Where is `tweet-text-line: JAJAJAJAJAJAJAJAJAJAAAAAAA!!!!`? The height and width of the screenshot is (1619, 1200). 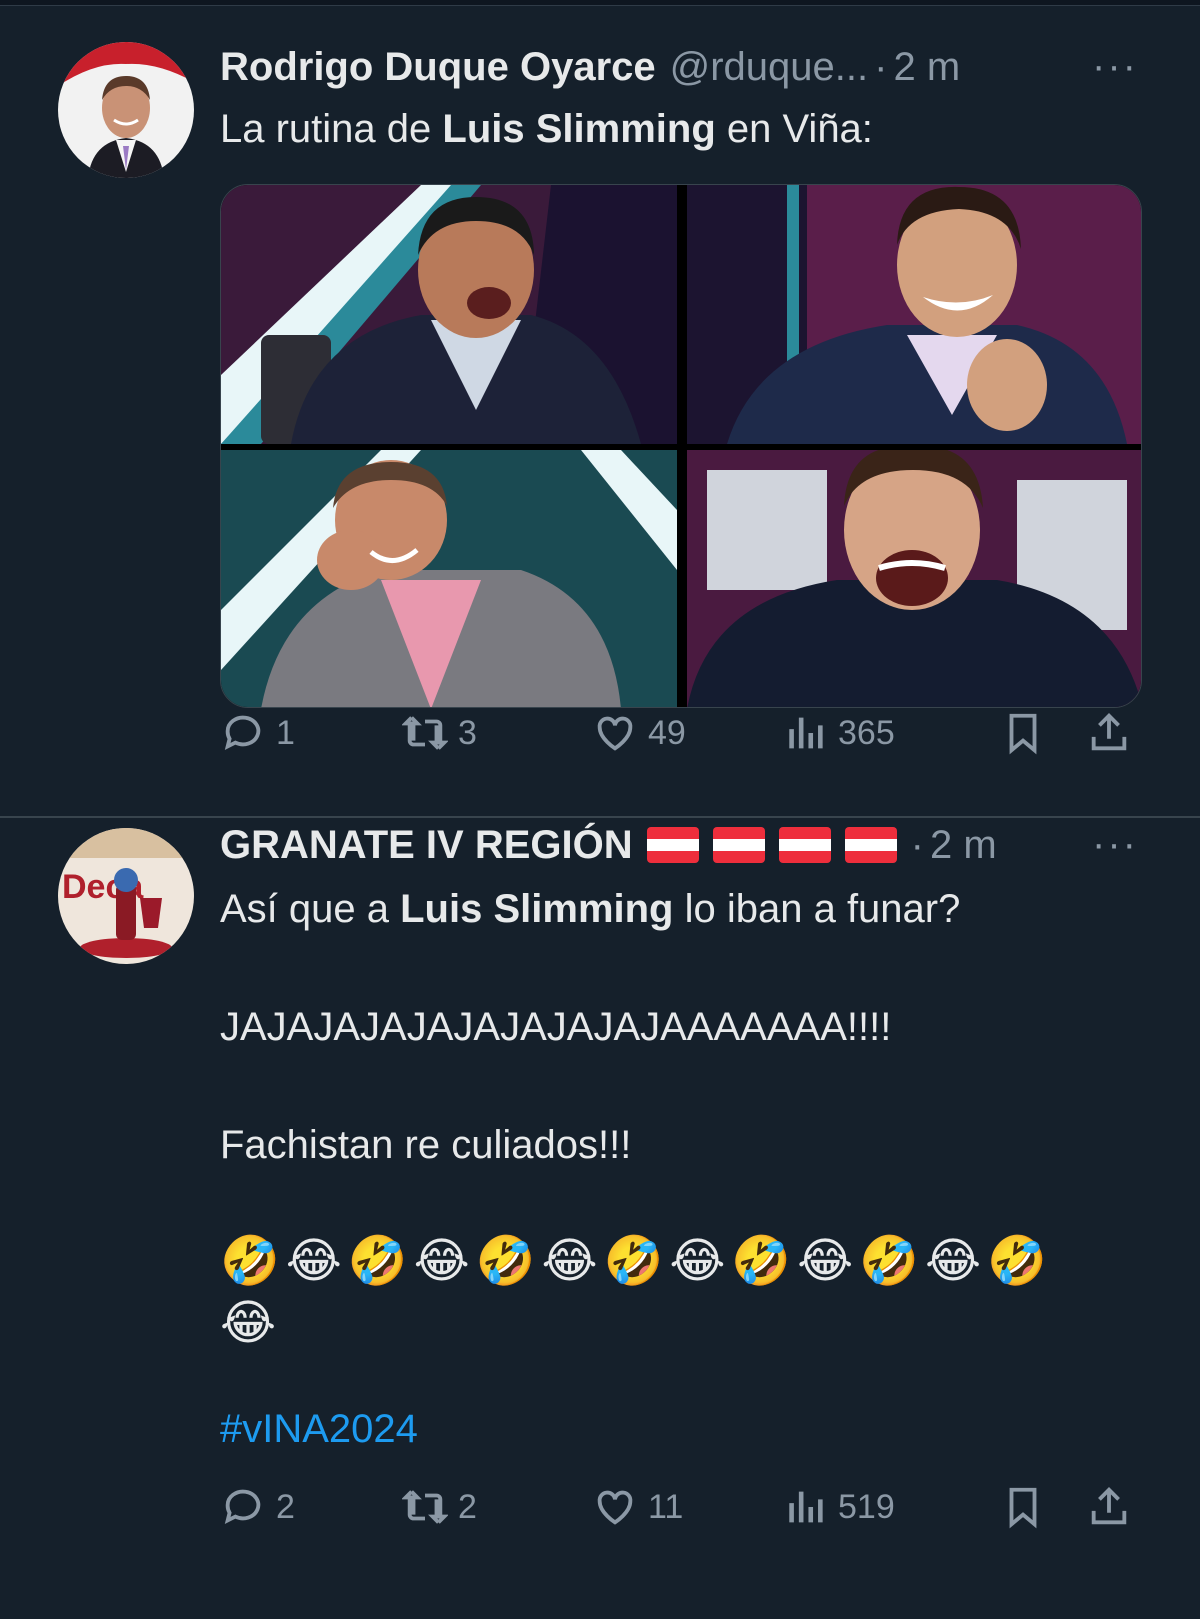
tweet-text-line: JAJAJAJAJAJAJAJAJAJAAAAAAA!!!! is located at coordinates (556, 1027).